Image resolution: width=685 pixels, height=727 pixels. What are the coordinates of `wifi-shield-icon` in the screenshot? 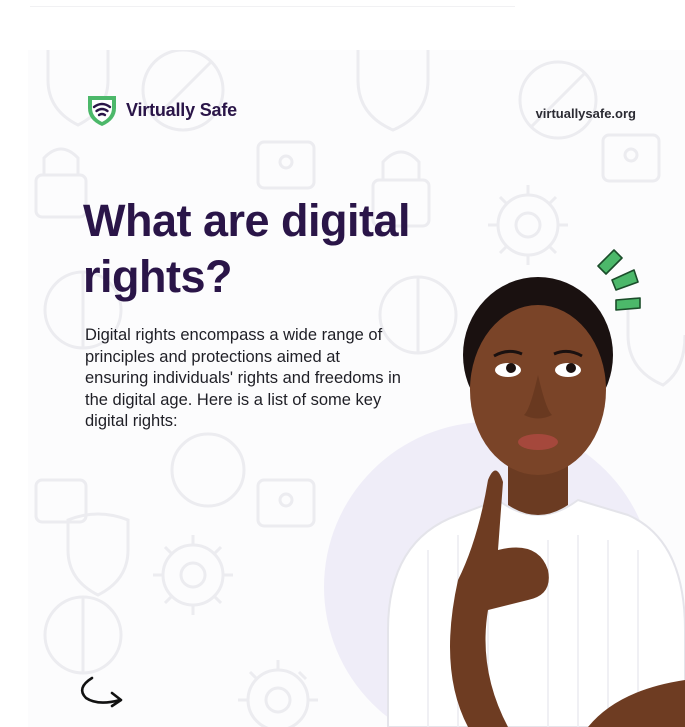 It's located at (102, 111).